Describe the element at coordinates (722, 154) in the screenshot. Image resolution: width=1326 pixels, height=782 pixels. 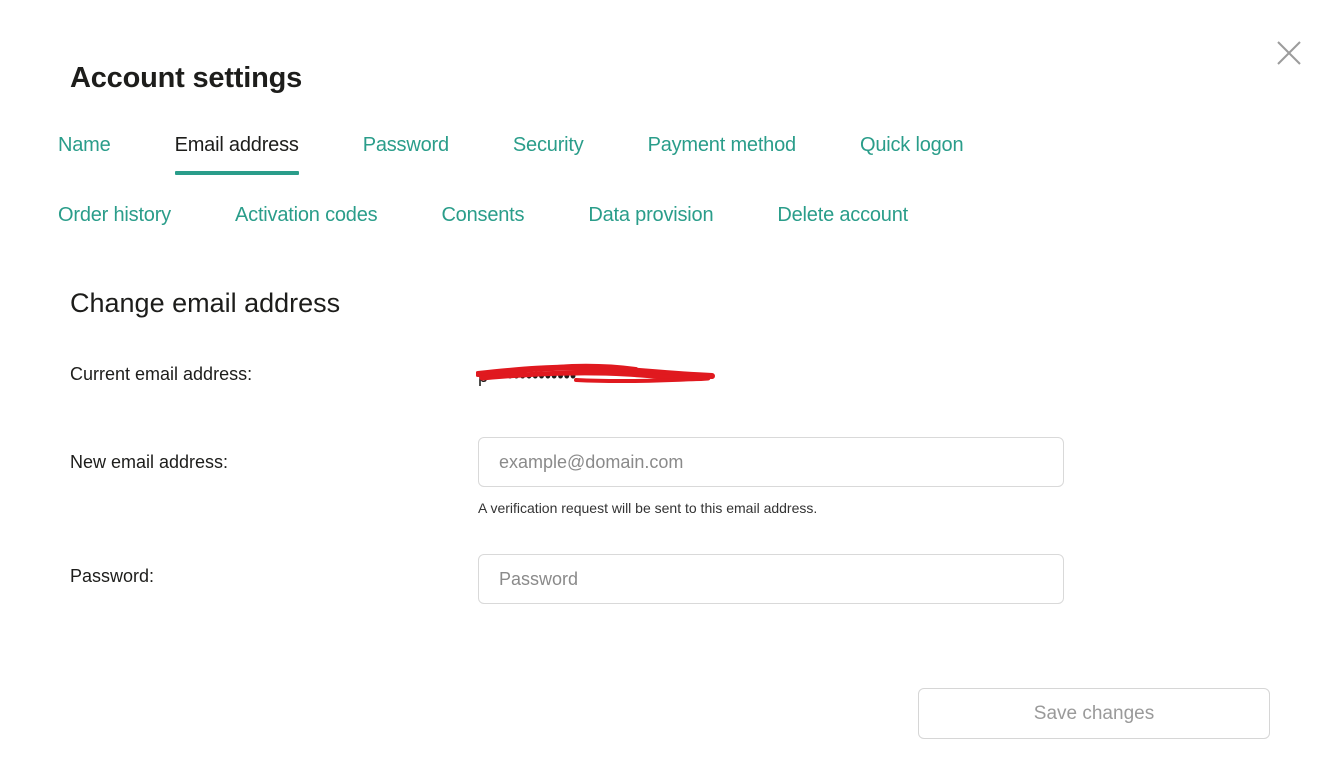
I see `tab-payment-method: Payment method` at that location.